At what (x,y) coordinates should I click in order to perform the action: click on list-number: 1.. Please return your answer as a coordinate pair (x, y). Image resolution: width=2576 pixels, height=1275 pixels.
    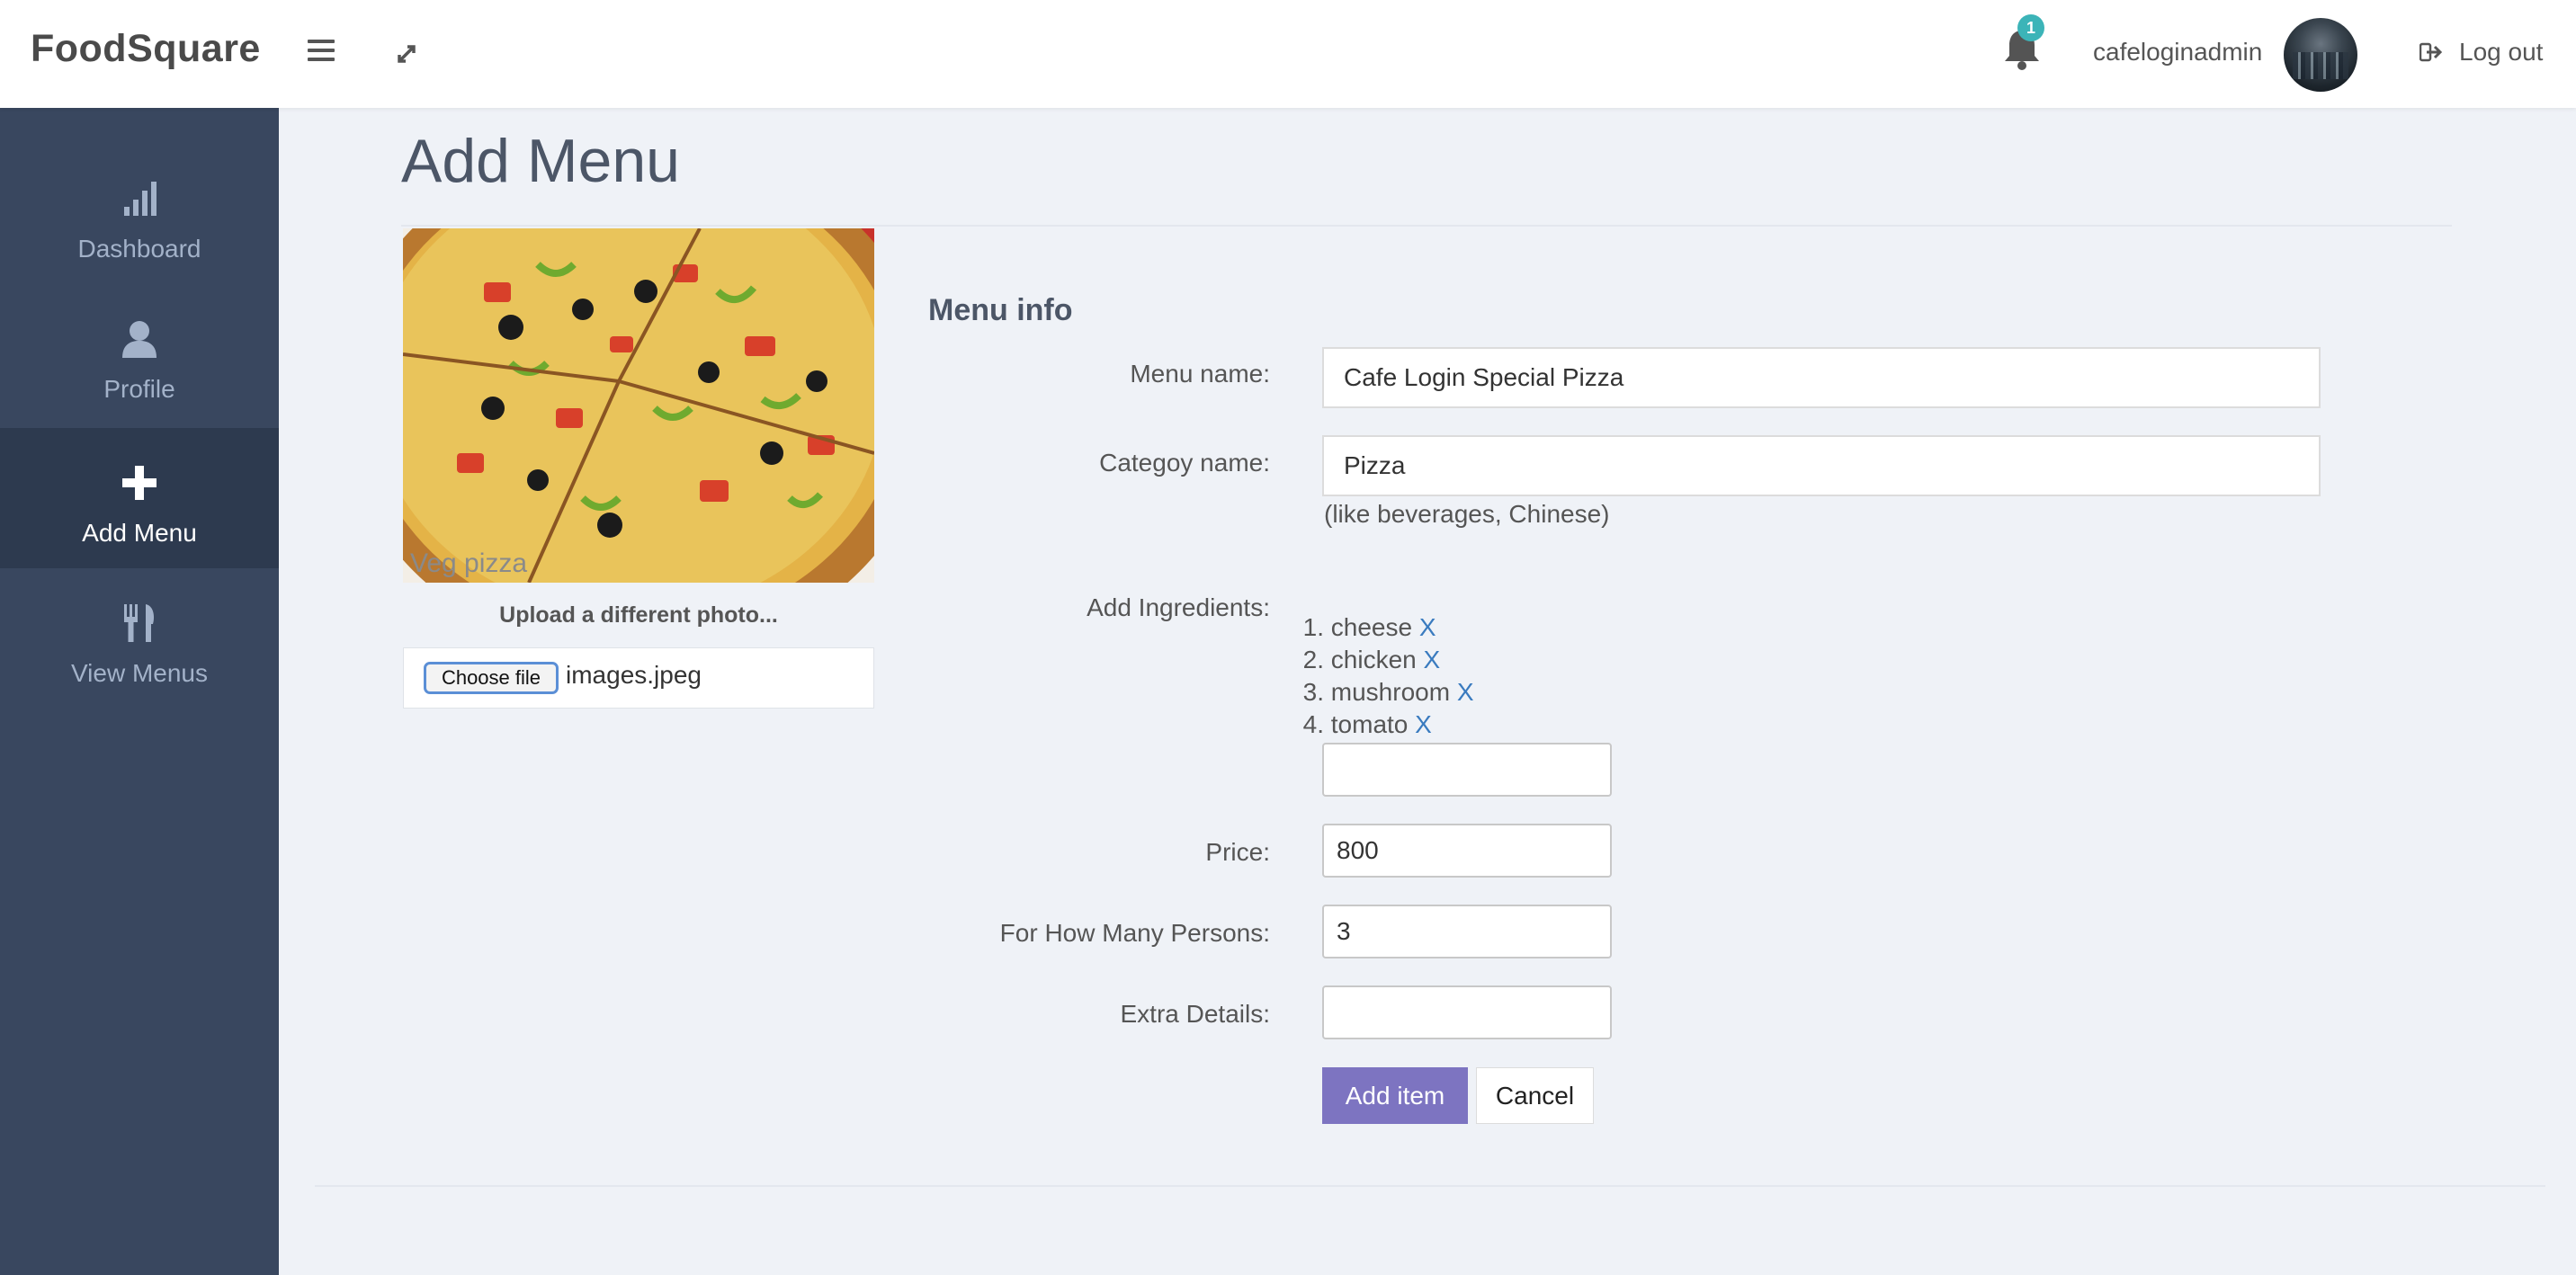
    Looking at the image, I should click on (1313, 627).